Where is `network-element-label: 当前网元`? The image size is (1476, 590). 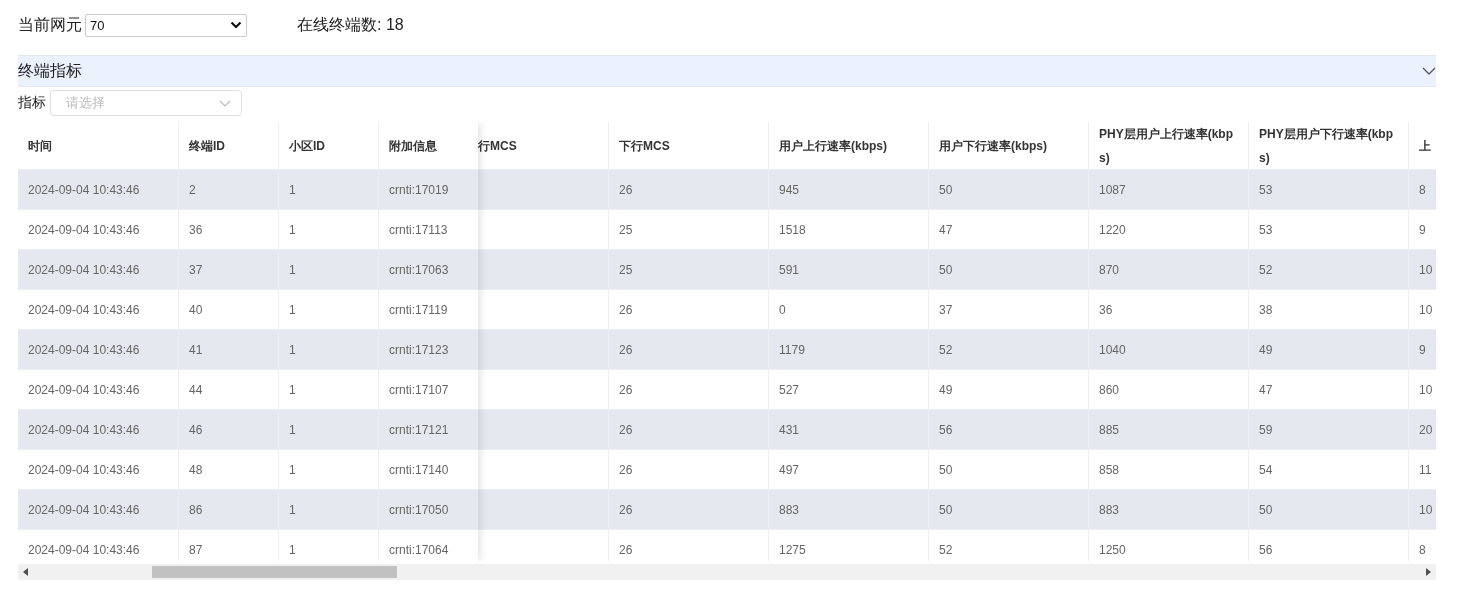
network-element-label: 当前网元 is located at coordinates (50, 24).